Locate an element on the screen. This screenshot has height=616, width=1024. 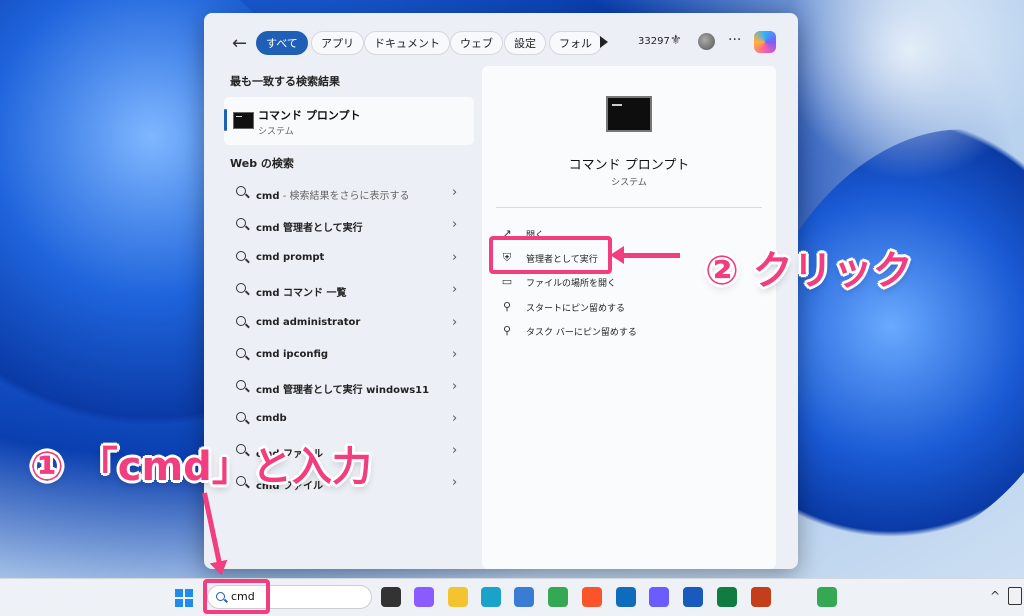
detail-app-type: システム is located at coordinates (629, 183).